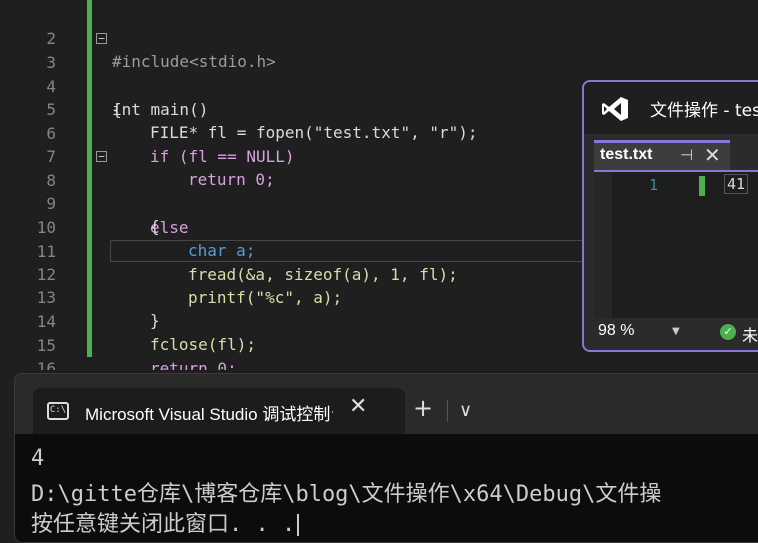 This screenshot has height=543, width=758. Describe the element at coordinates (750, 335) in the screenshot. I see `status-text: 未` at that location.